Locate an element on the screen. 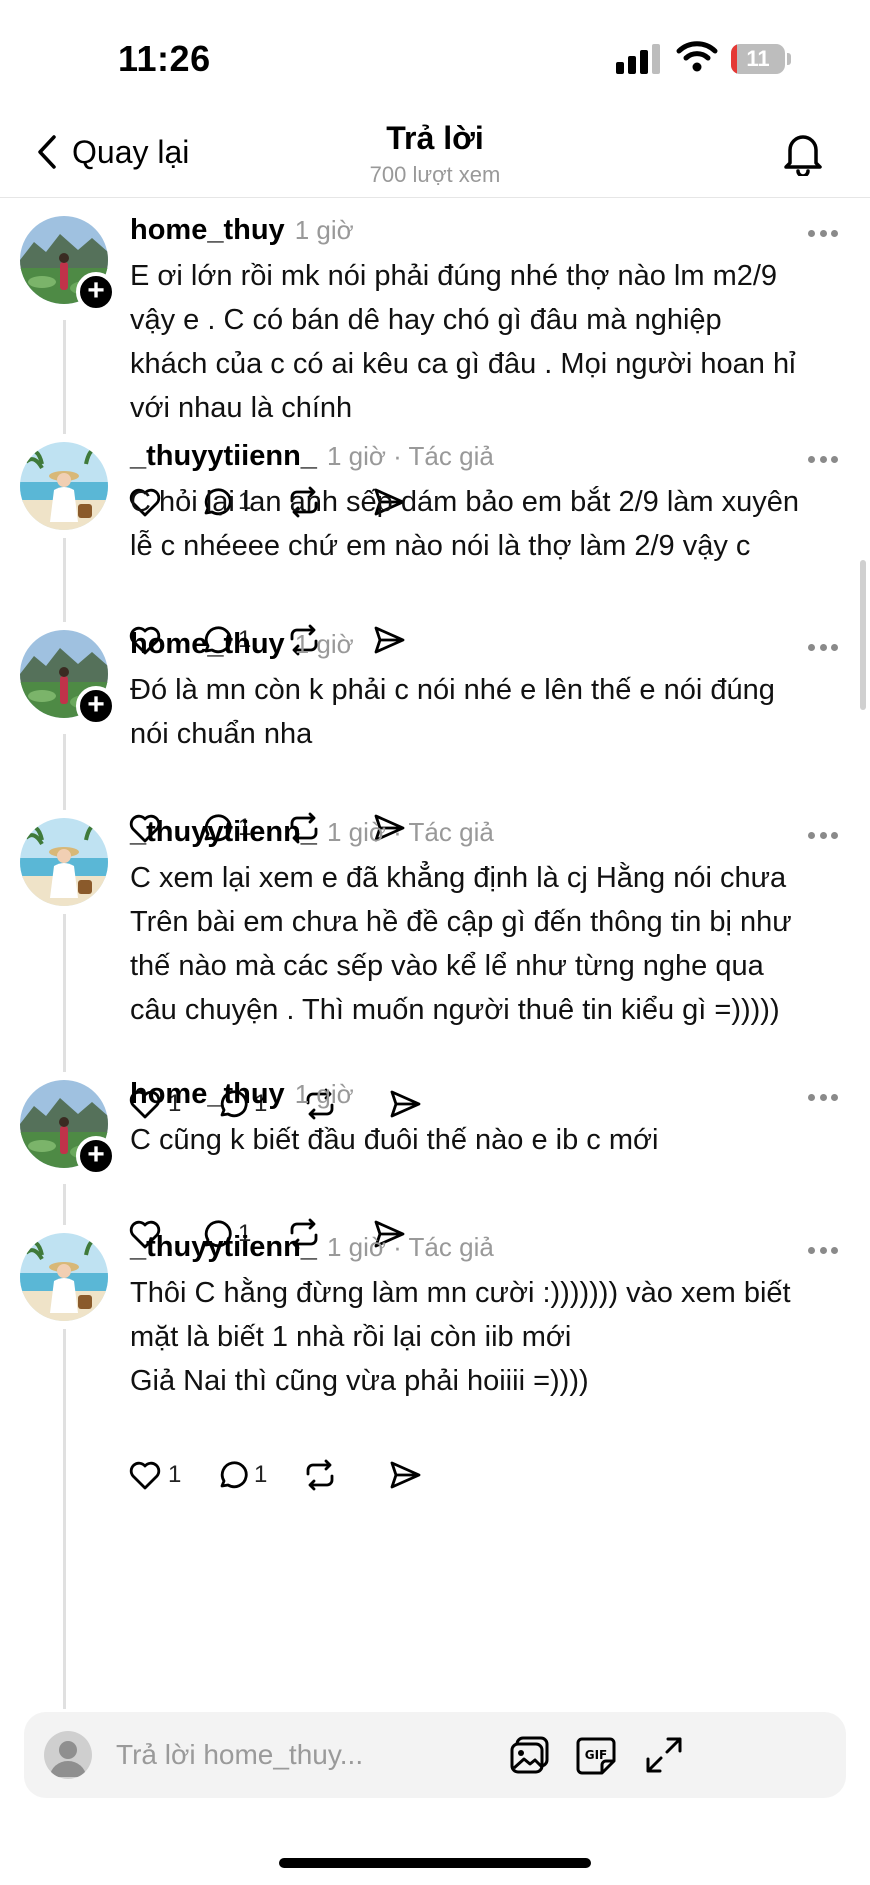  post-text-line: với nhau là chính is located at coordinates (241, 408).